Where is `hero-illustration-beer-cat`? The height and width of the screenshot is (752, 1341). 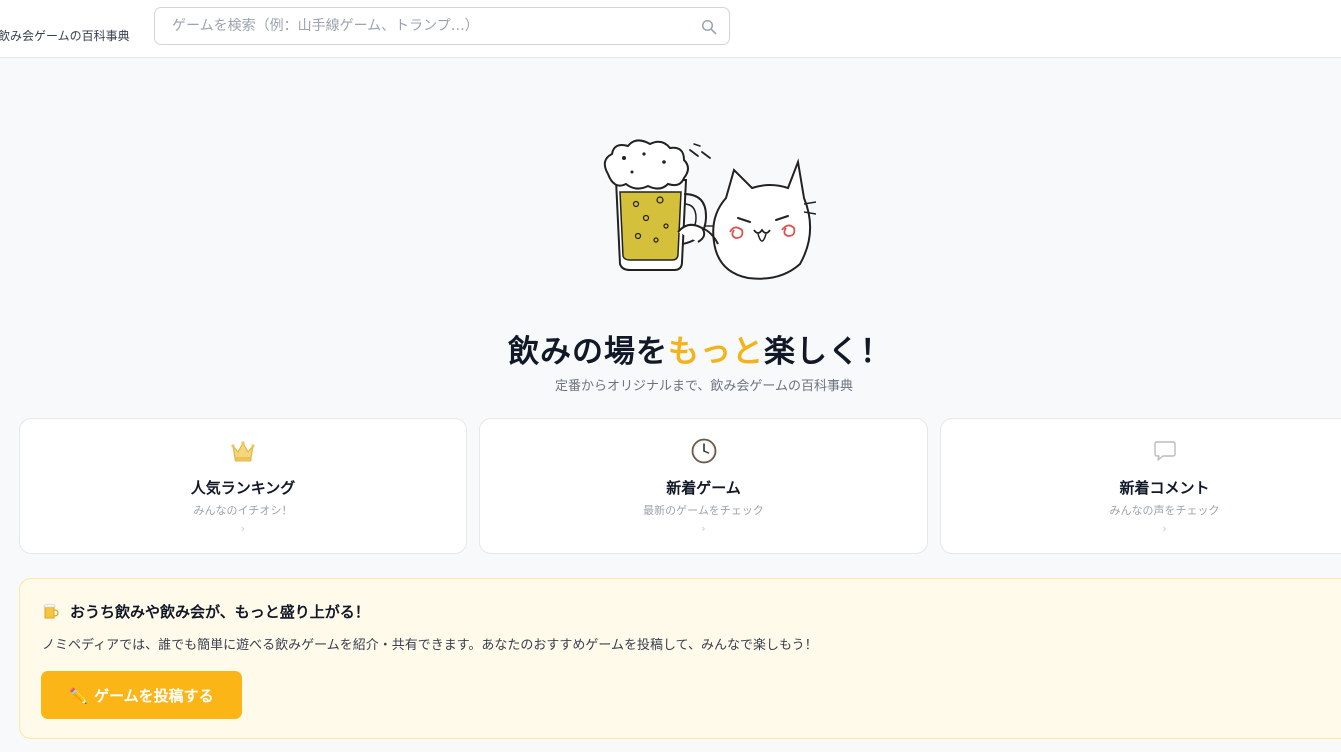 hero-illustration-beer-cat is located at coordinates (709, 209).